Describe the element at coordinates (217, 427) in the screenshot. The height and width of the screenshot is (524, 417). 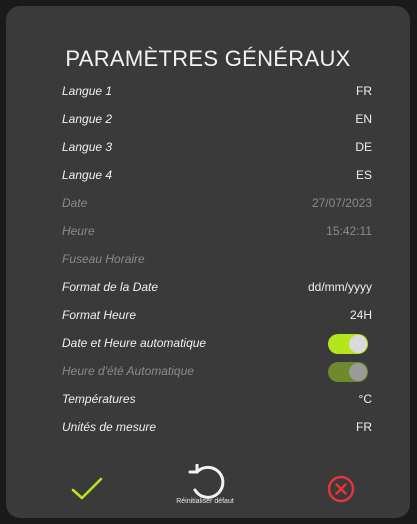
I see `row-units: Unités de mesure FR` at that location.